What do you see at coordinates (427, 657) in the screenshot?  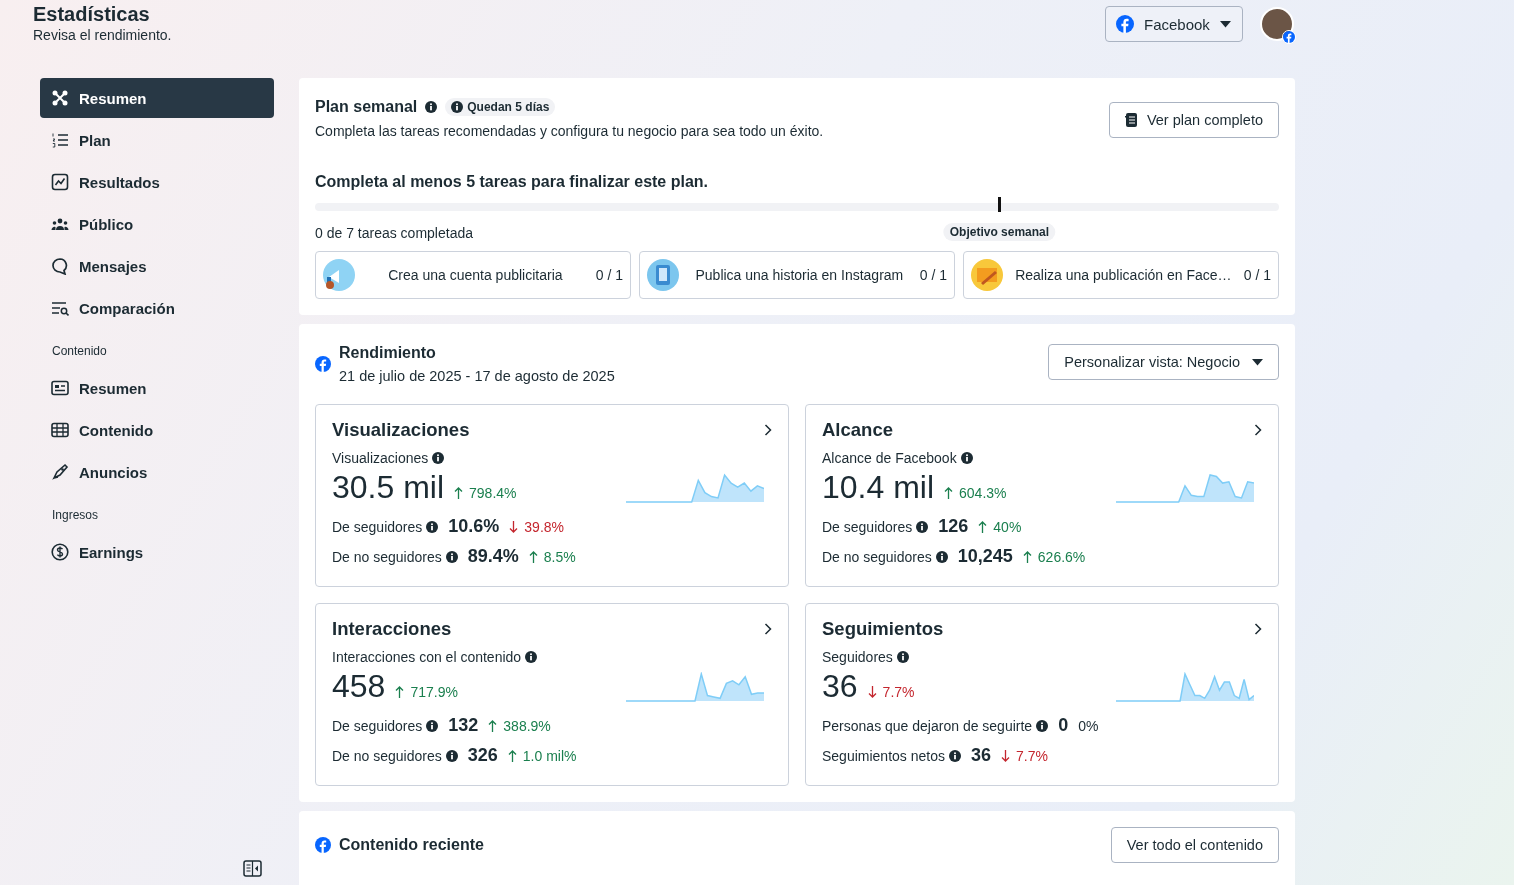 I see `metric-label: Interacciones con el contenido` at bounding box center [427, 657].